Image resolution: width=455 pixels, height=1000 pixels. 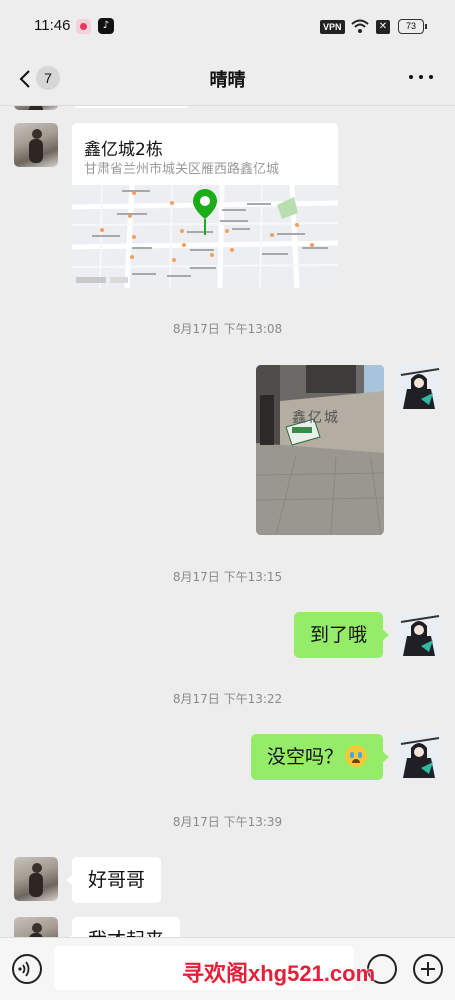 I want to click on input-bar: 寻欢阁xhg521.com, so click(x=227, y=968).